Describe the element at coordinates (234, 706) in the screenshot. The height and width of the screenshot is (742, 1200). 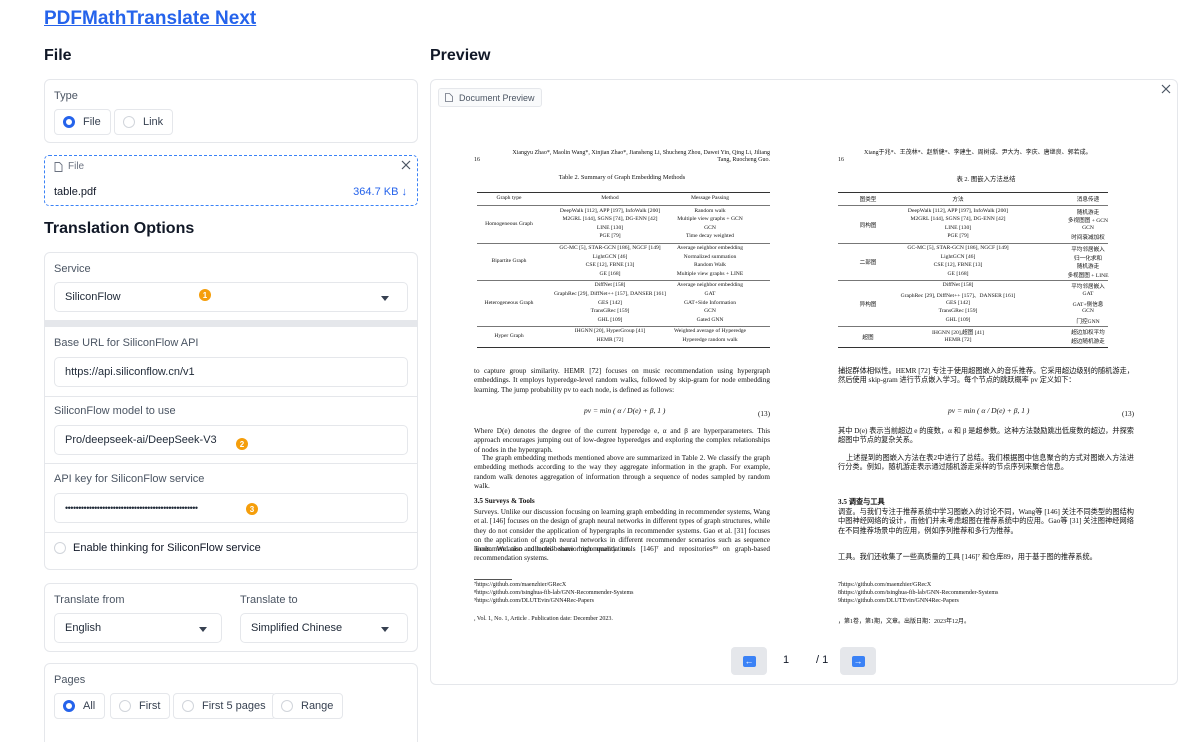
I see `pages-option-label: First 5 pages` at that location.